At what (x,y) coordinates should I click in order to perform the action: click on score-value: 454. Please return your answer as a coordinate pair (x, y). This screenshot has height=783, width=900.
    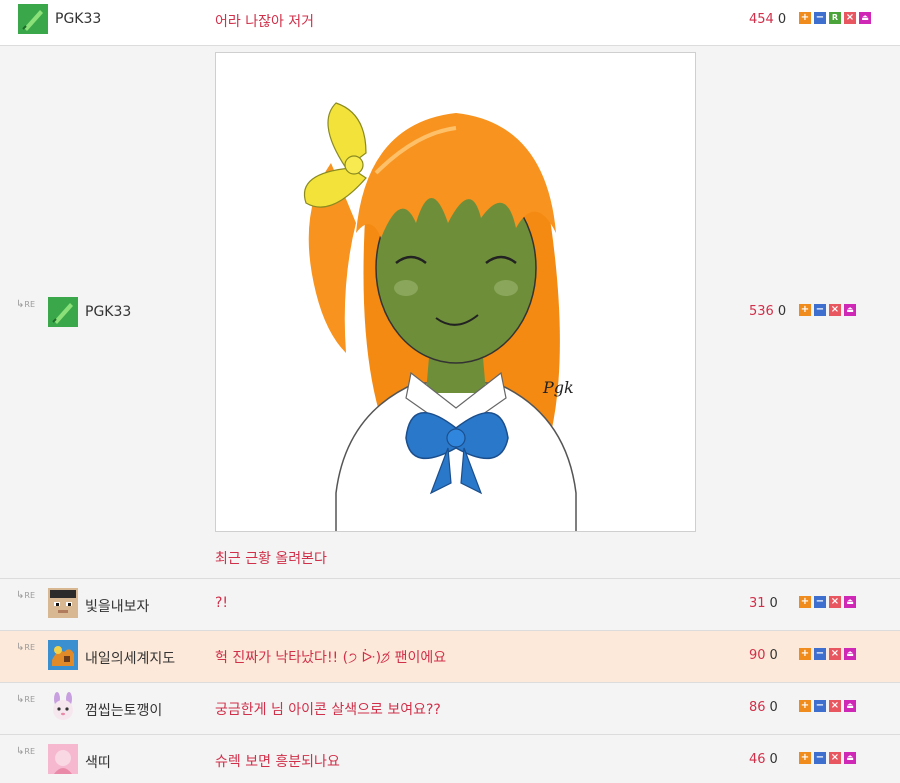
    Looking at the image, I should click on (761, 19).